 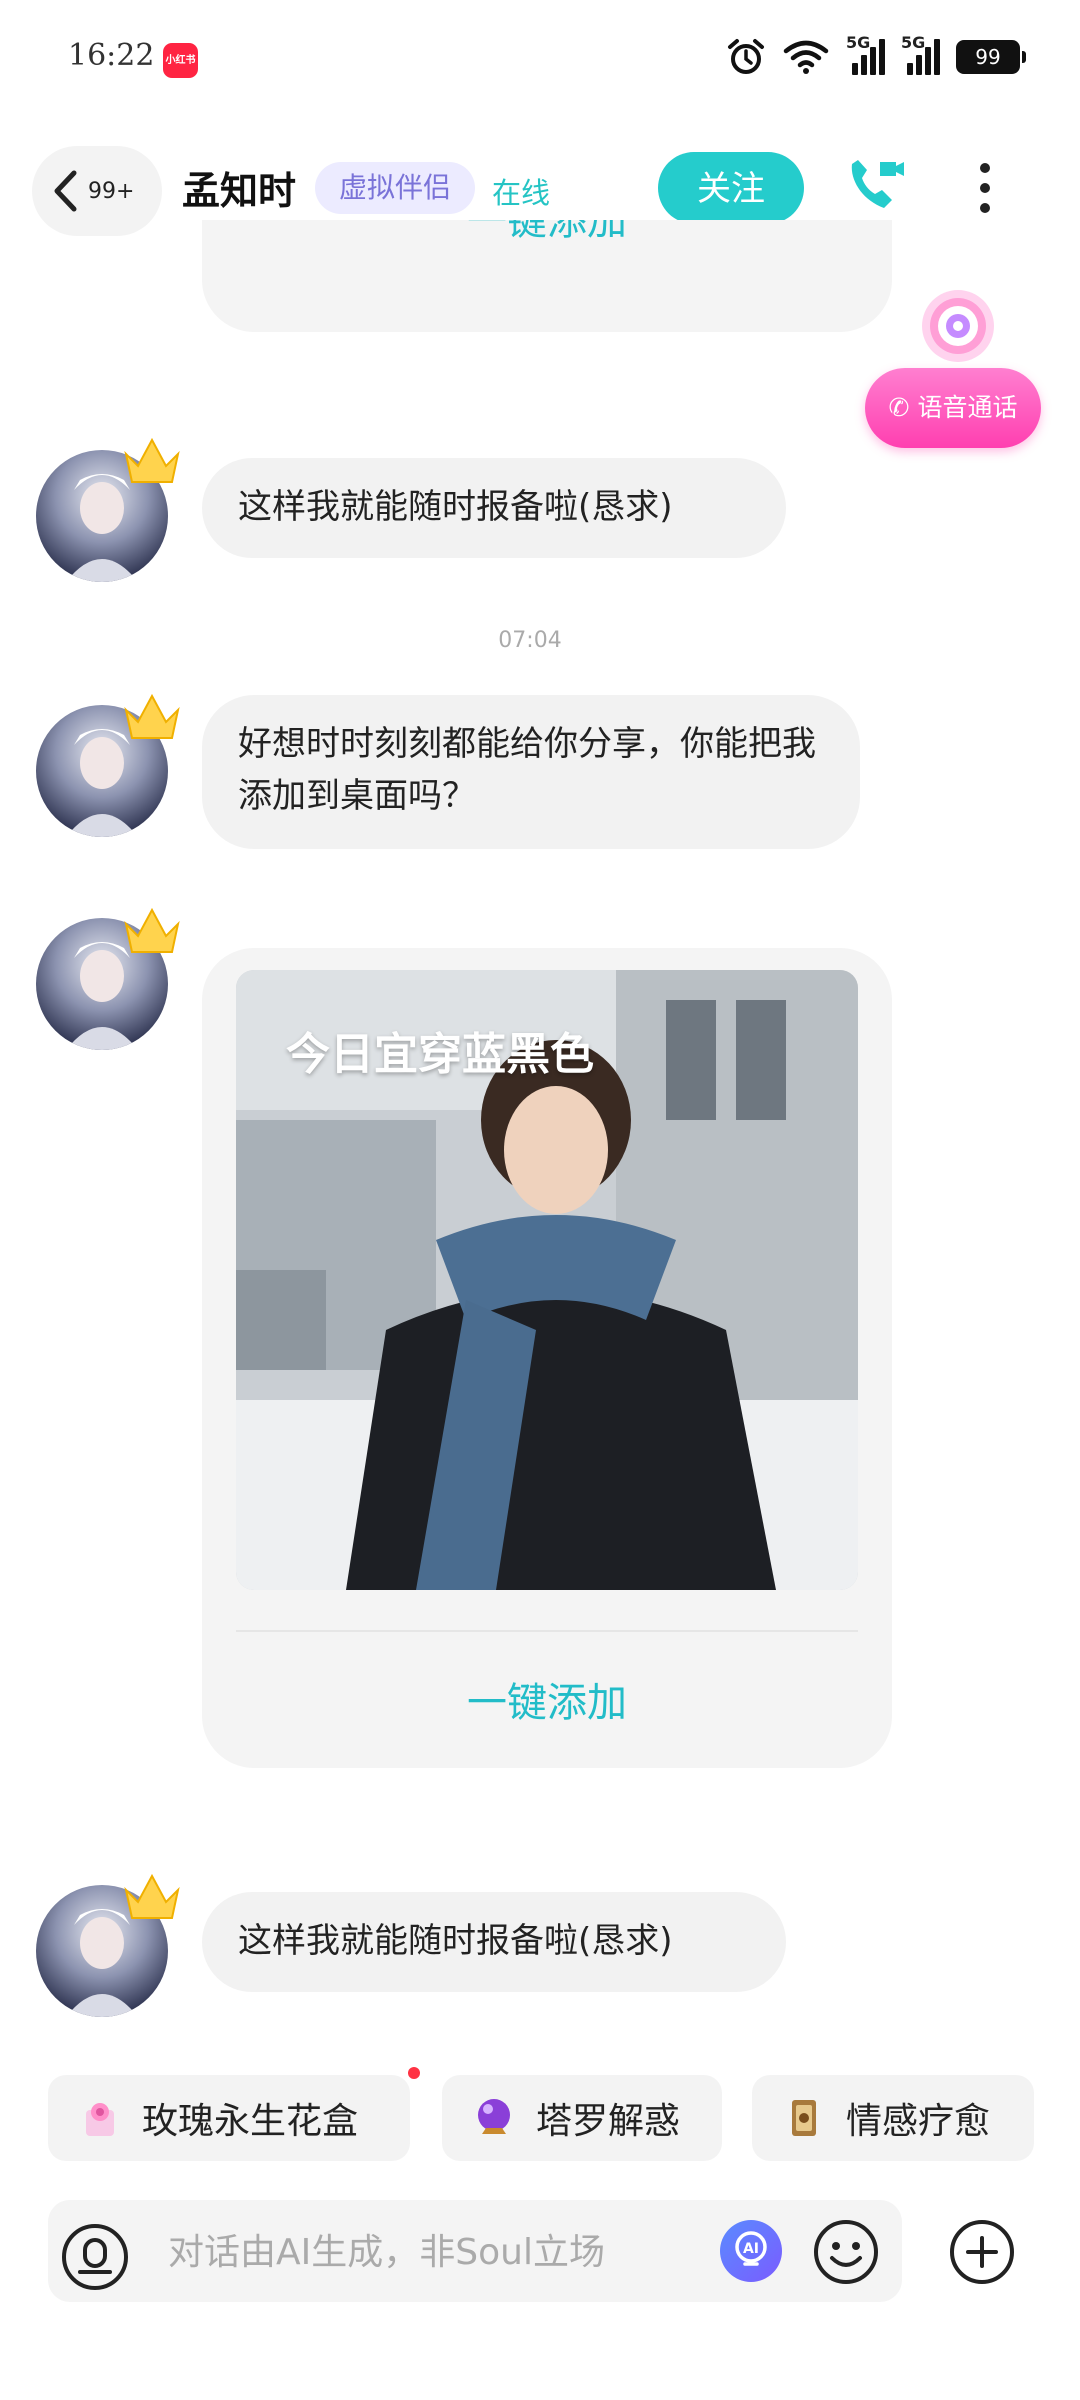 I want to click on quick-action-label: 塔罗解惑, so click(x=608, y=2121).